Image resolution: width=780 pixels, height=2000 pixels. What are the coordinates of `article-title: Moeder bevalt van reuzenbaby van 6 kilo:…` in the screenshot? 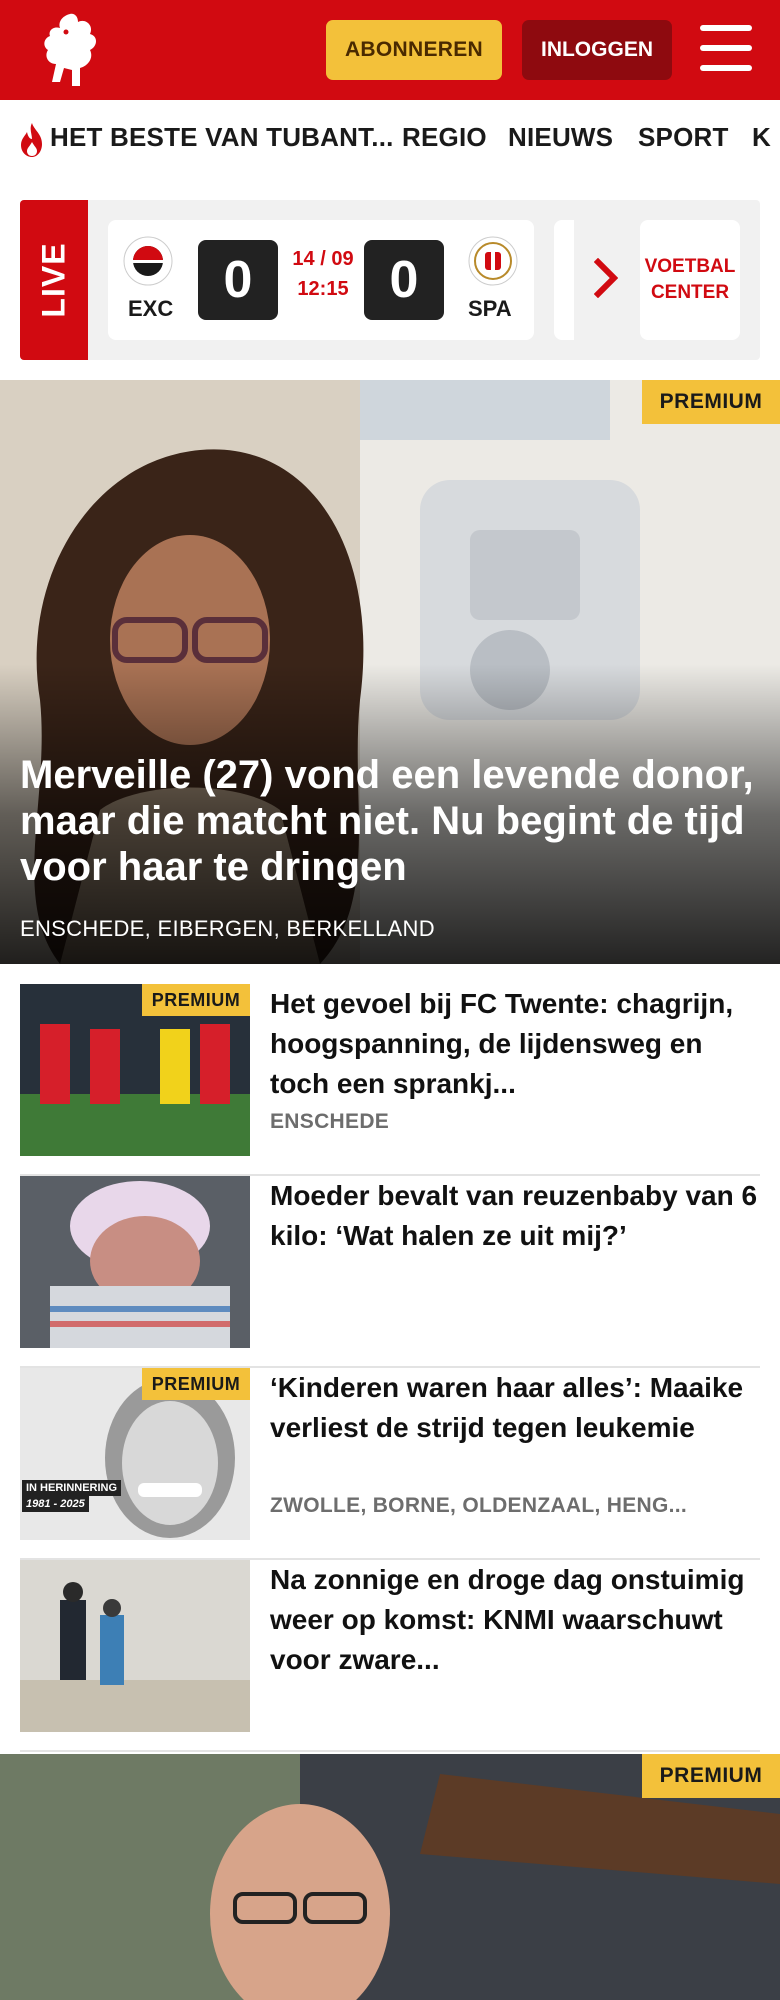 It's located at (515, 1216).